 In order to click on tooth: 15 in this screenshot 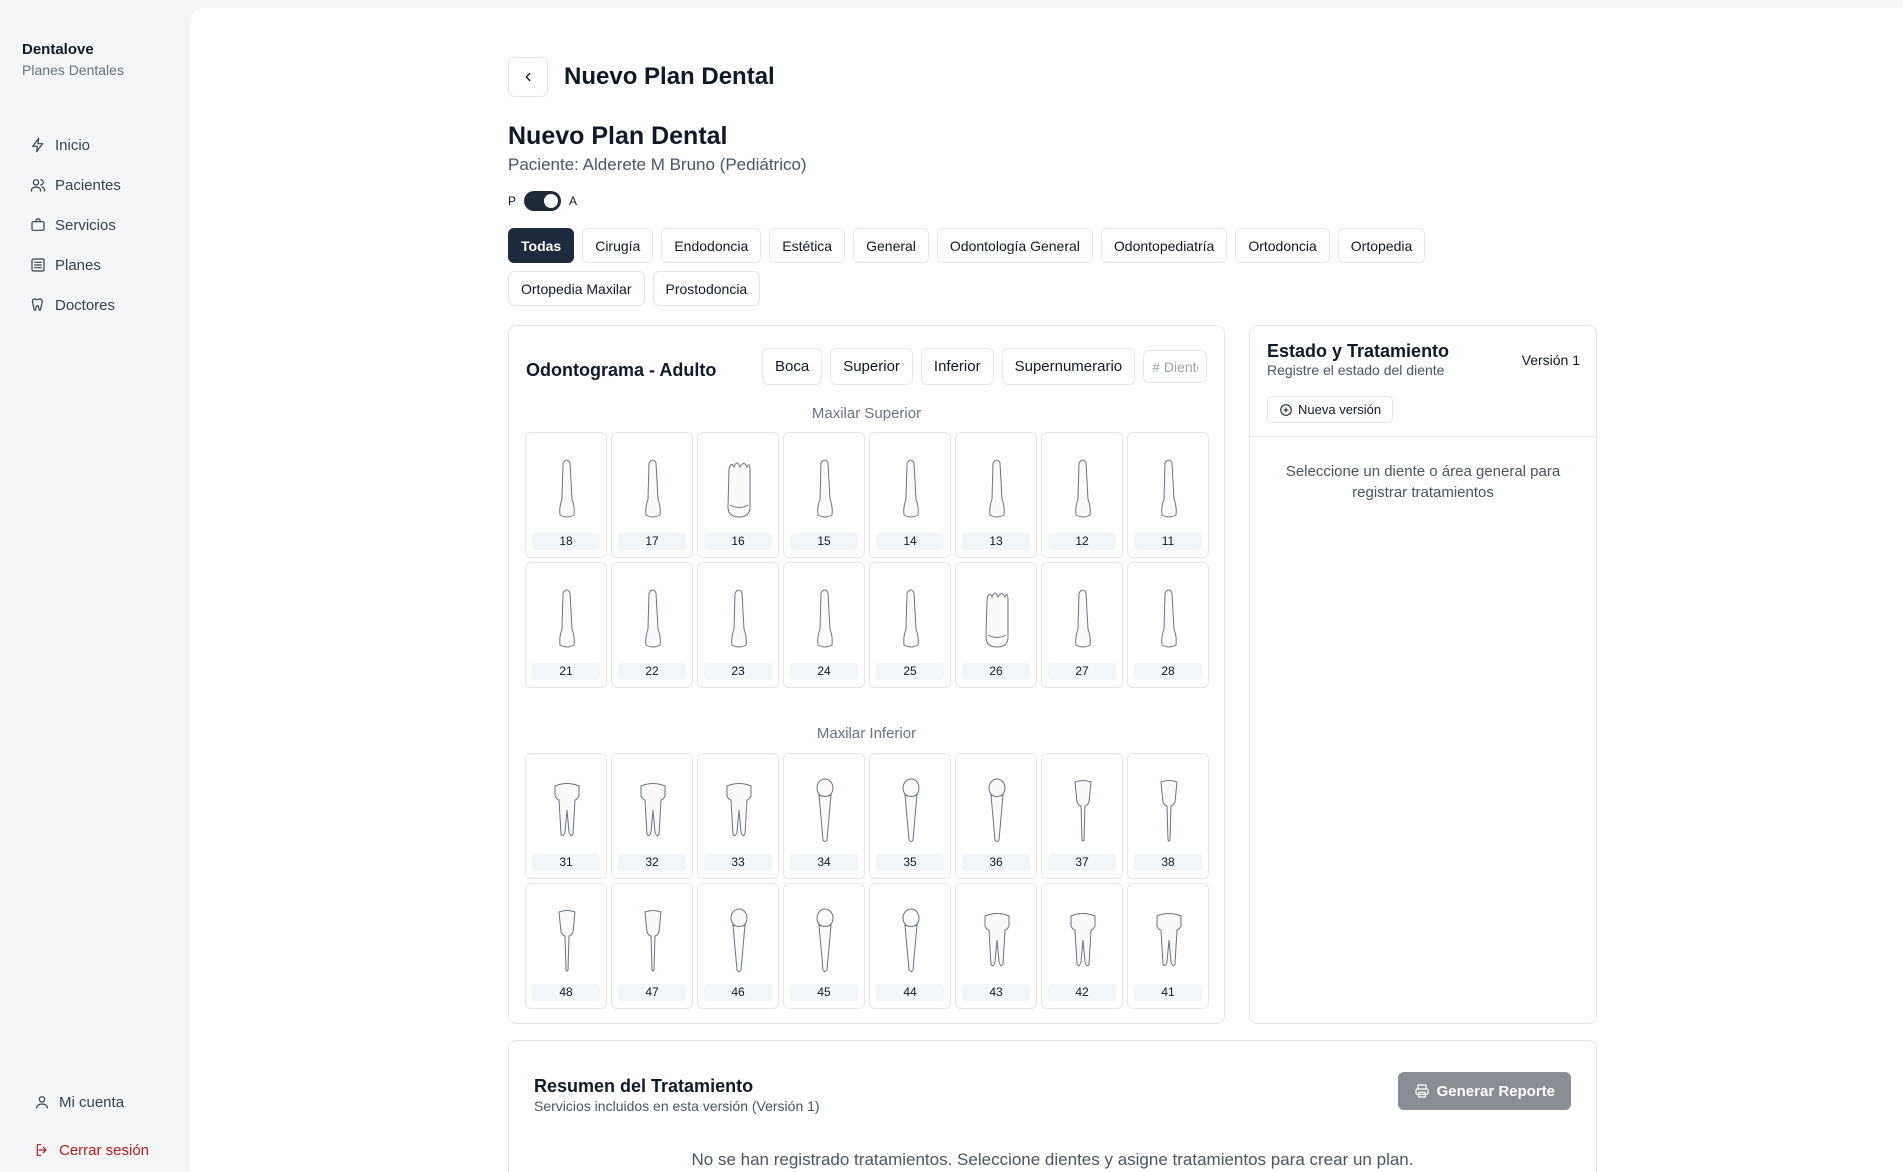, I will do `click(824, 495)`.